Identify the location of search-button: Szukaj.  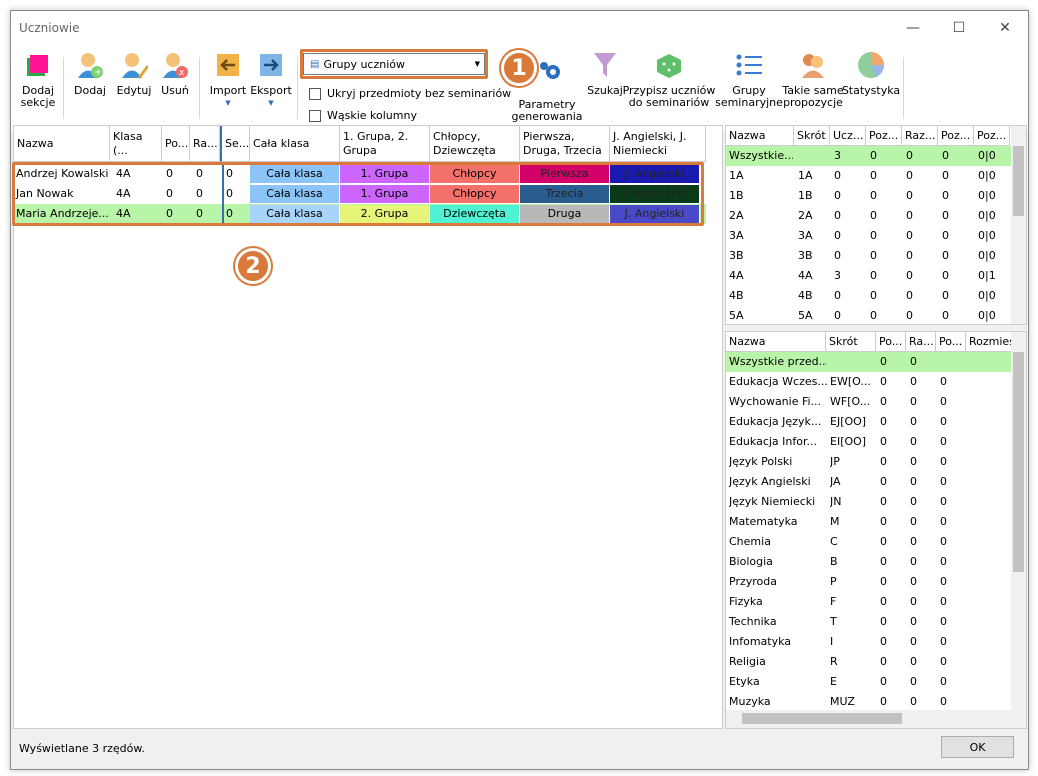
(605, 71).